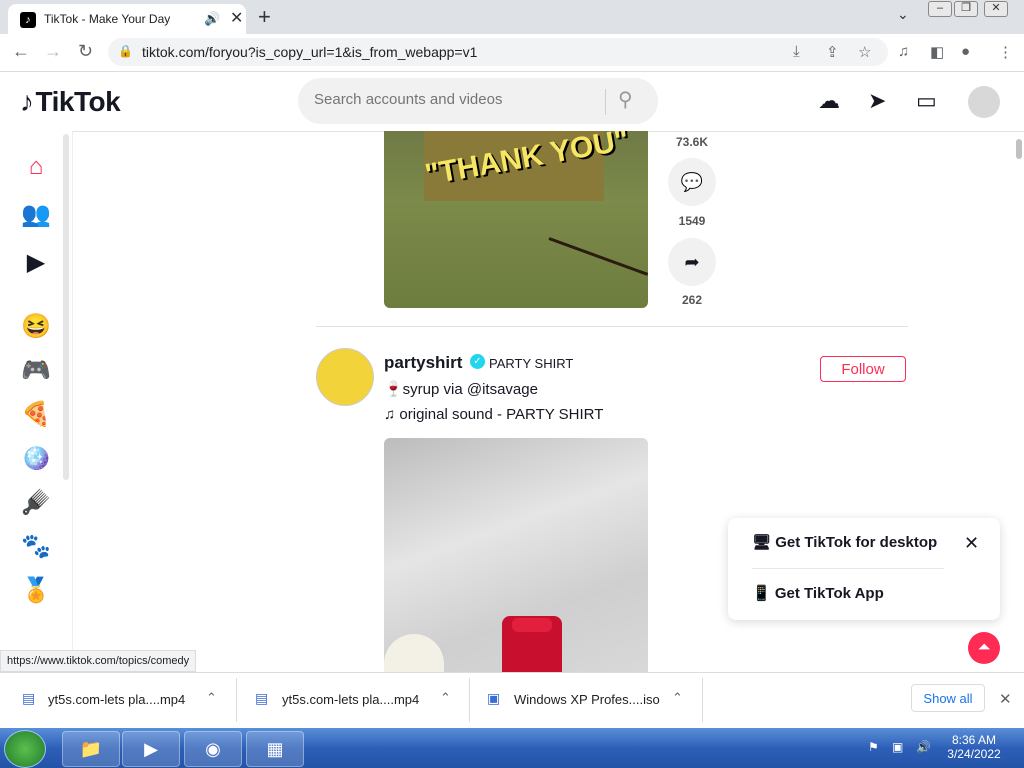 The width and height of the screenshot is (1024, 768). Describe the element at coordinates (856, 542) in the screenshot. I see `desktop-label: Get TikTok for desktop` at that location.